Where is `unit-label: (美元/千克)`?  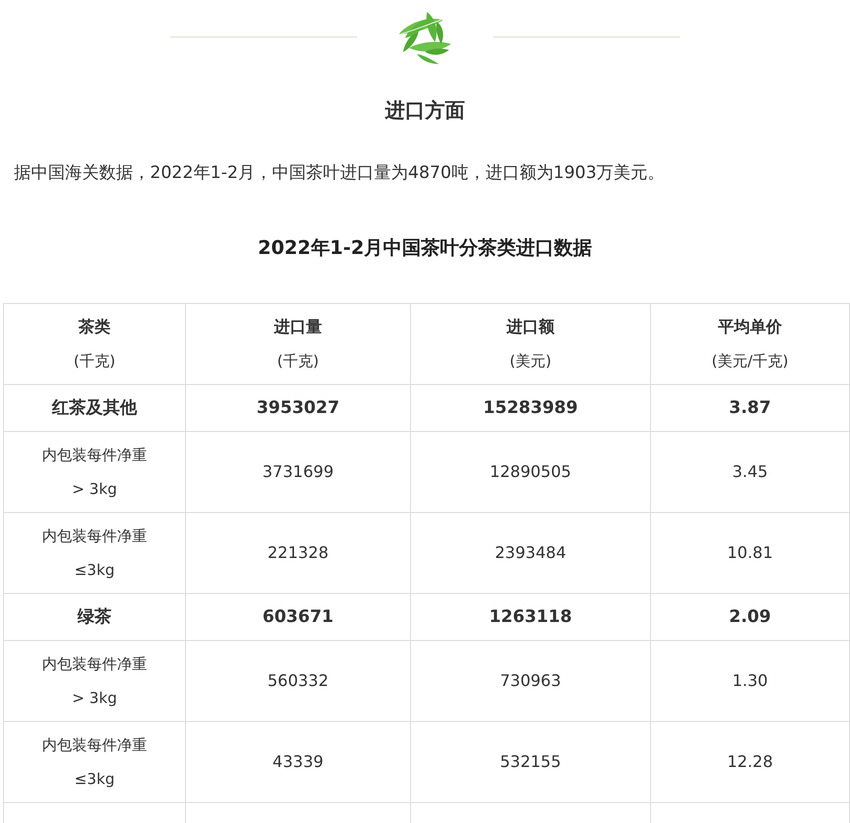 unit-label: (美元/千克) is located at coordinates (750, 361).